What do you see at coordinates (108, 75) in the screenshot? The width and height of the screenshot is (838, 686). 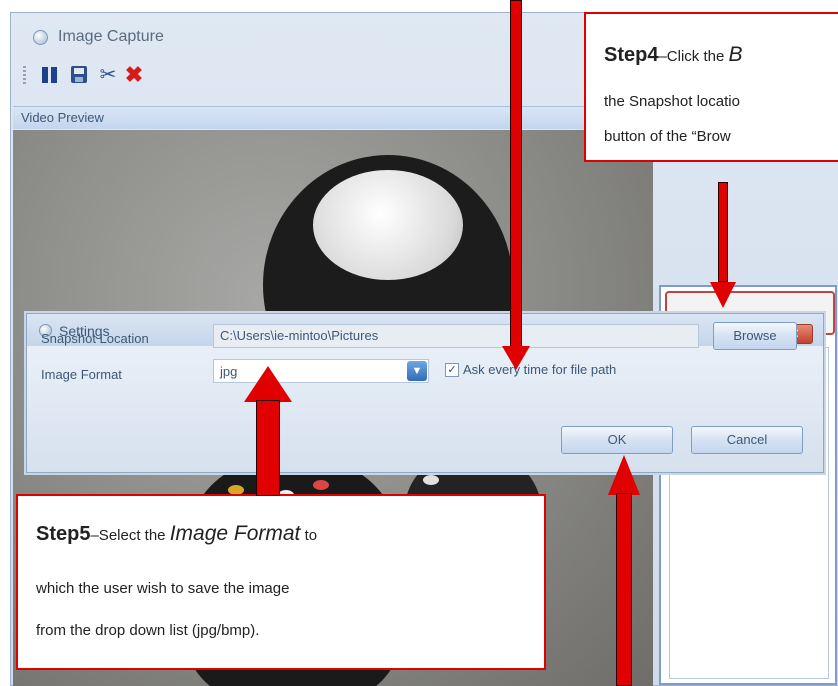 I see `tools-icon: ✂` at bounding box center [108, 75].